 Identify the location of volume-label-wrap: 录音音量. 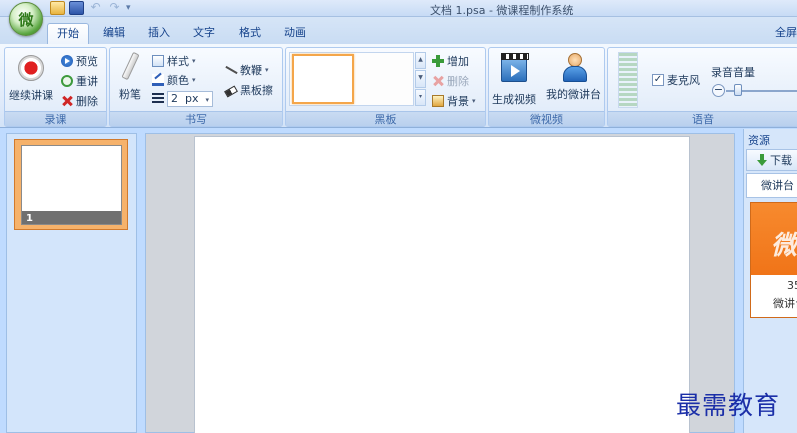
(733, 72).